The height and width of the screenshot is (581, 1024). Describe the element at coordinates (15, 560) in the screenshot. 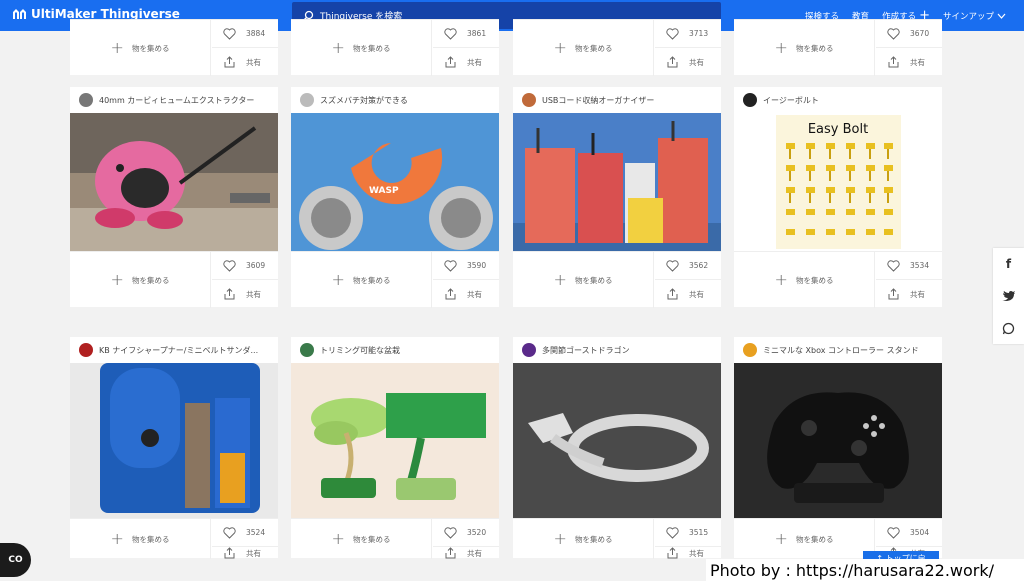

I see `cc-button: CO` at that location.